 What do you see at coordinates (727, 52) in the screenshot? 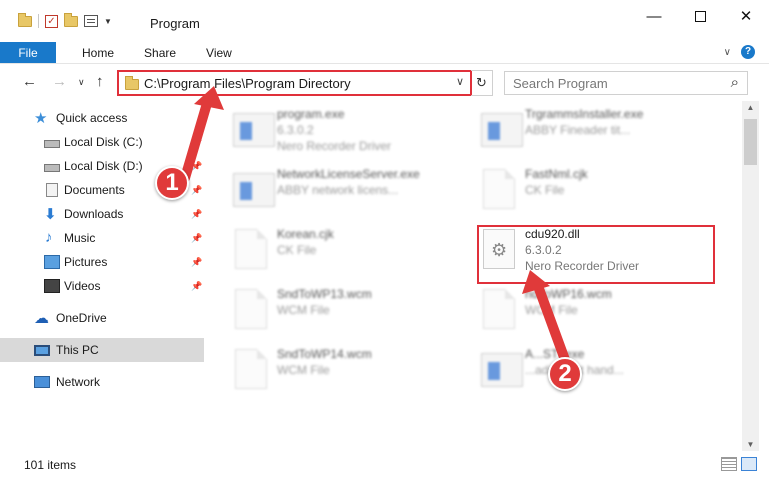
I see `expand-ribbon-chevron-icon: ∨` at bounding box center [727, 52].